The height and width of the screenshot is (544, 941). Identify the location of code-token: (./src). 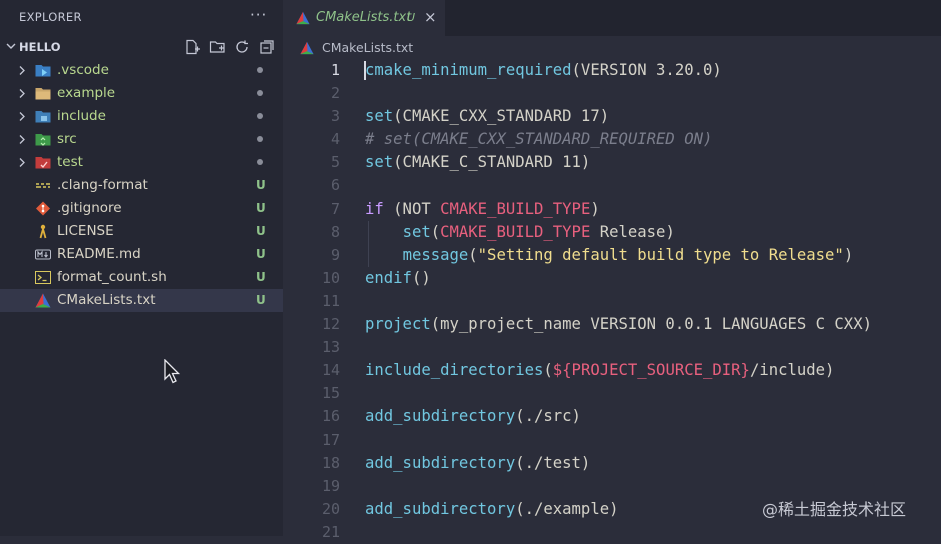
(548, 416).